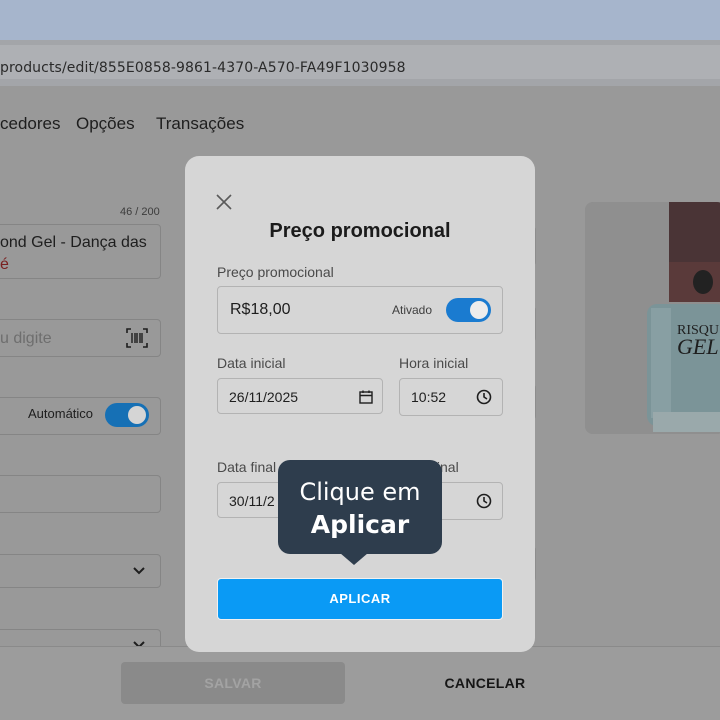 The image size is (720, 720). What do you see at coordinates (428, 397) in the screenshot?
I see `start-time-value: 10:52` at bounding box center [428, 397].